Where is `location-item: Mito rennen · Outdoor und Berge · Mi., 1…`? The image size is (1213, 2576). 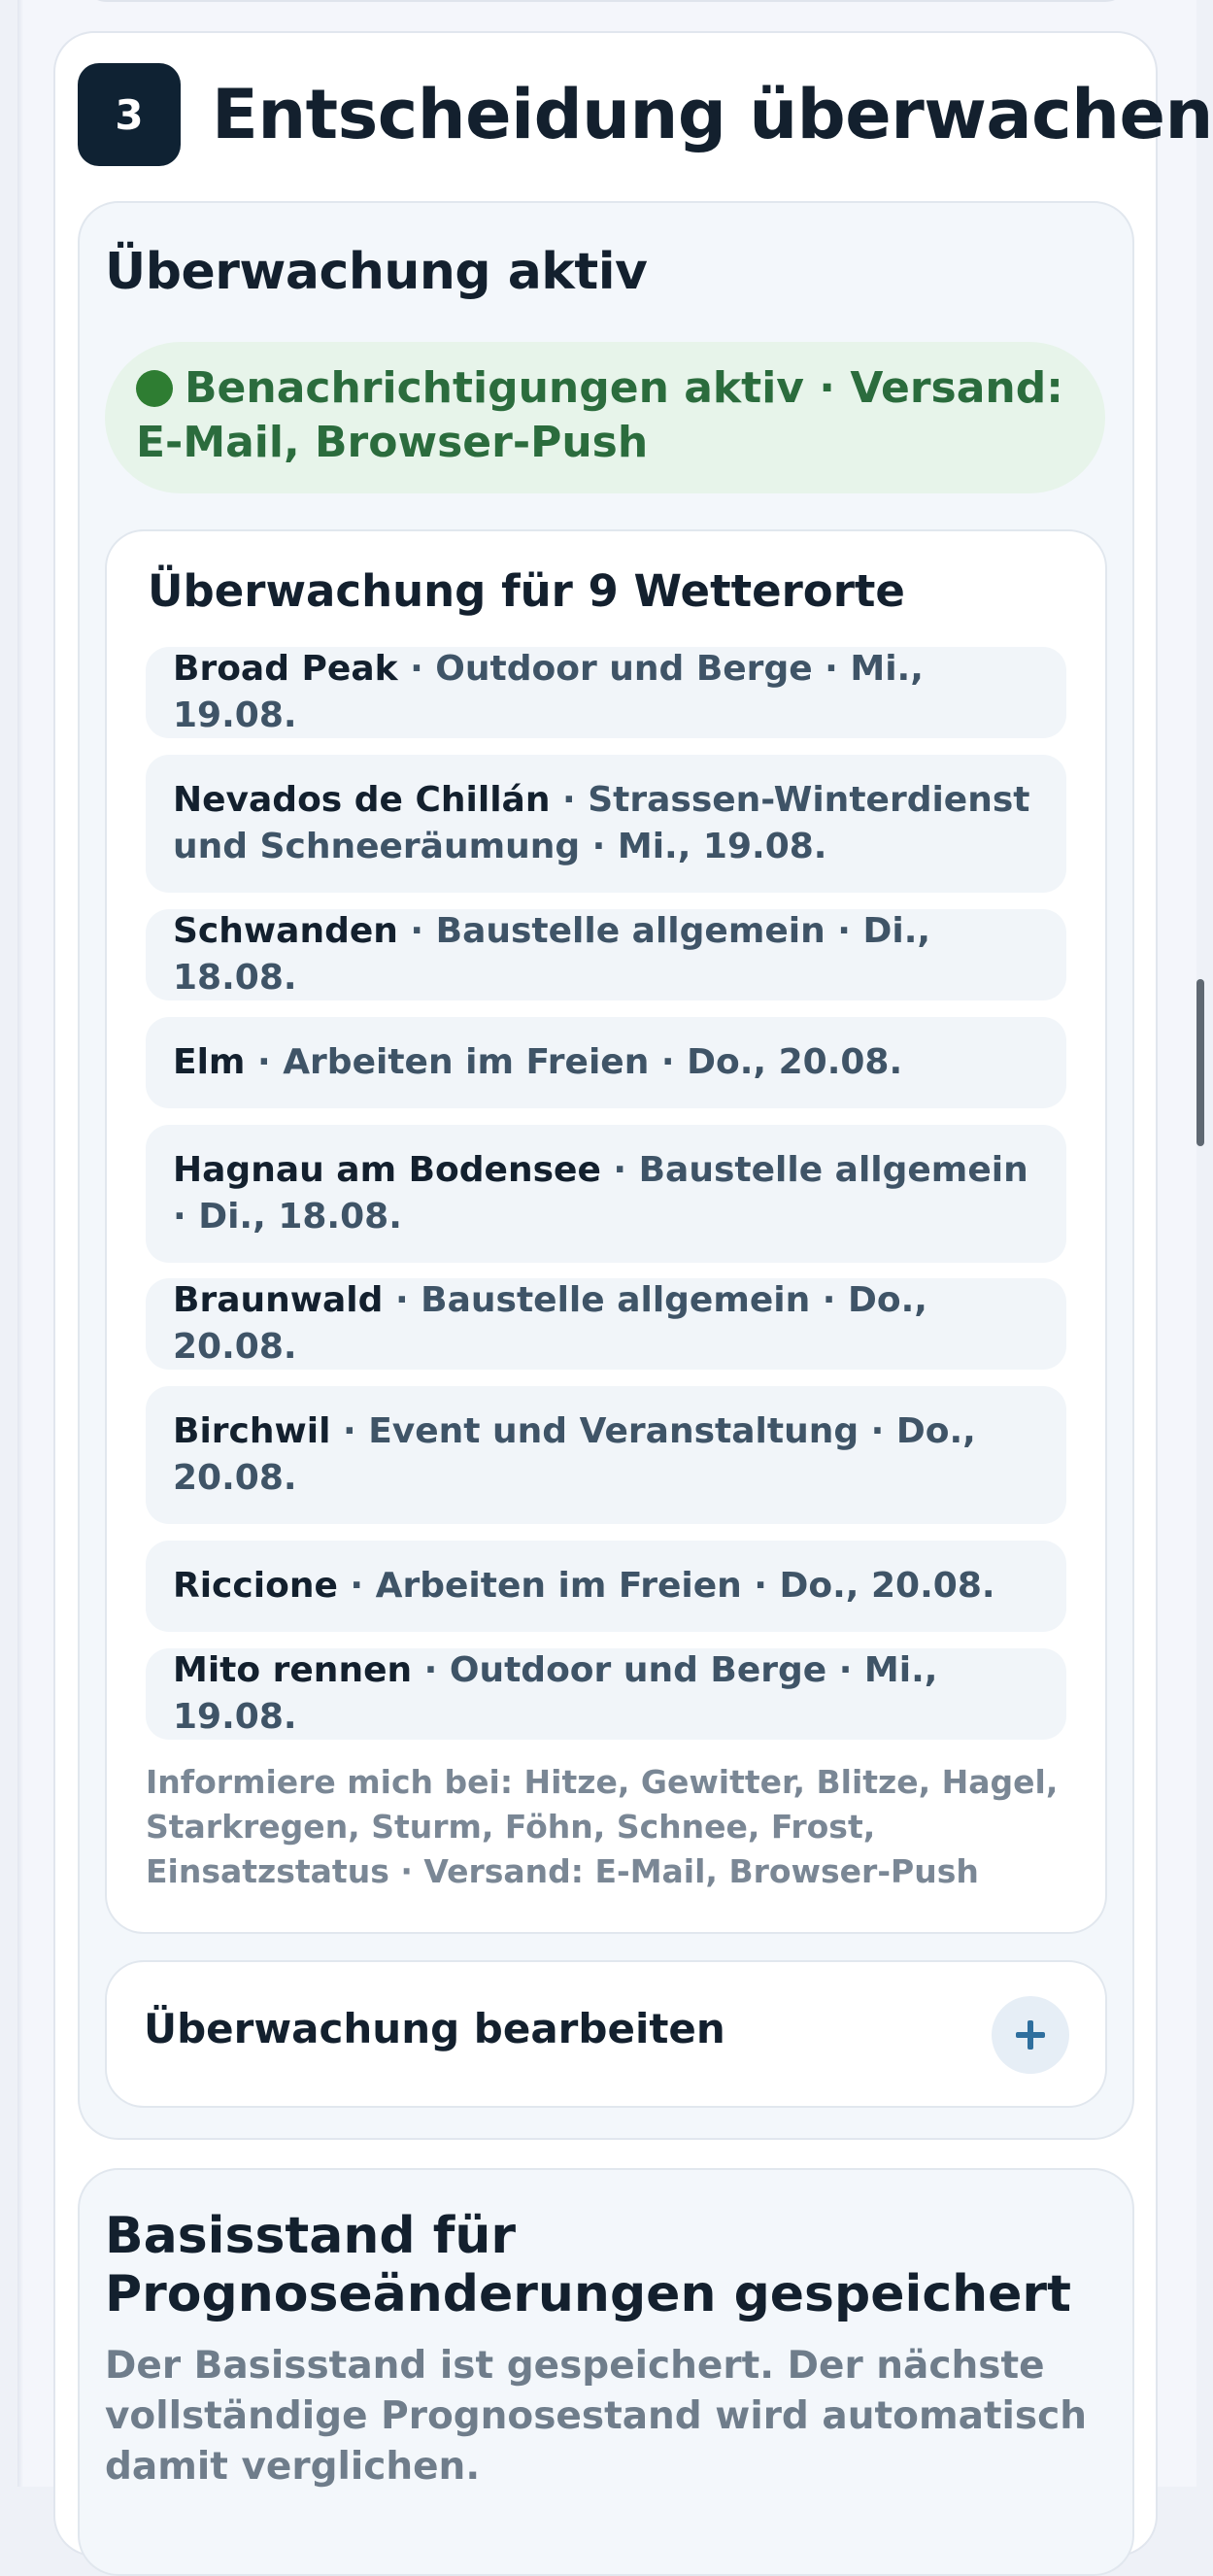
location-item: Mito rennen · Outdoor und Berge · Mi., 1… is located at coordinates (606, 1694).